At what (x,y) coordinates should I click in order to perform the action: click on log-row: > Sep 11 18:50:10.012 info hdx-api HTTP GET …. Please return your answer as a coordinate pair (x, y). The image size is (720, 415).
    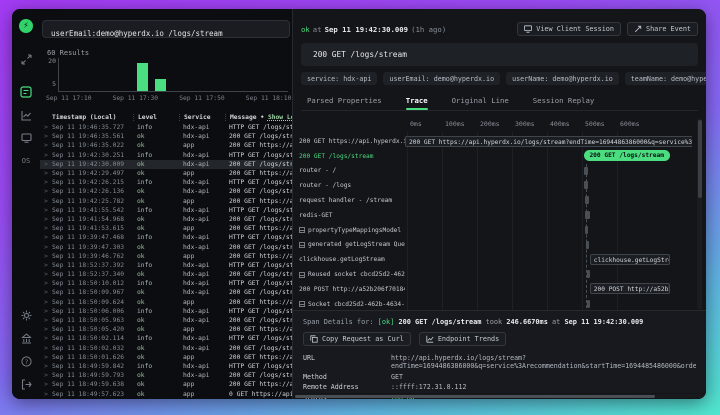
    Looking at the image, I should click on (166, 283).